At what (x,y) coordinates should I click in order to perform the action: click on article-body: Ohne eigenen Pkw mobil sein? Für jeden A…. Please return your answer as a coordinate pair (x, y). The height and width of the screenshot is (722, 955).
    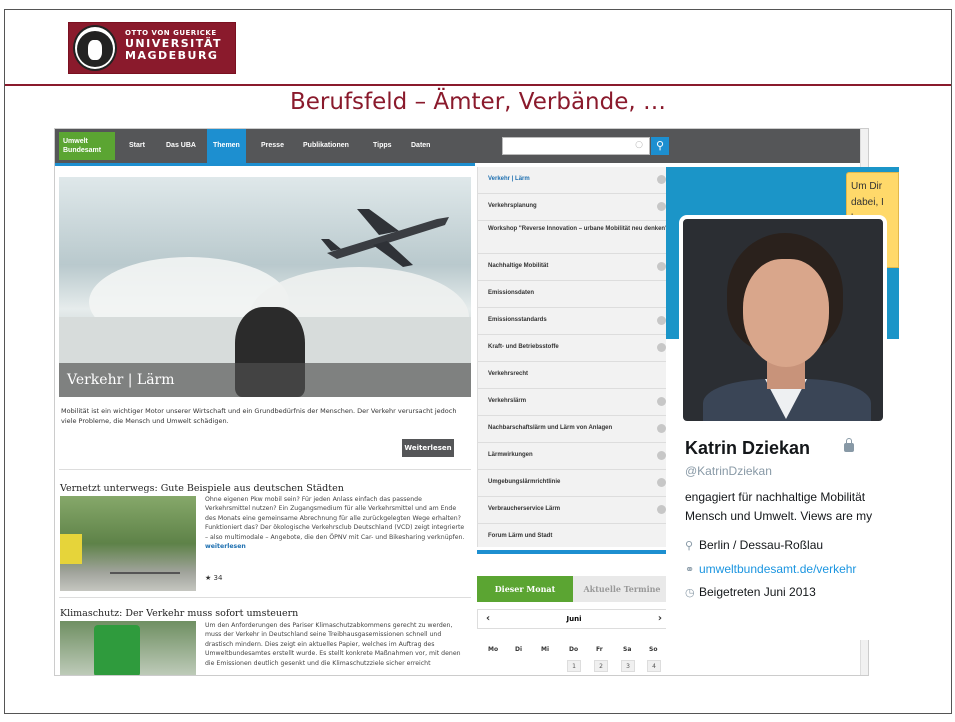
    Looking at the image, I should click on (336, 523).